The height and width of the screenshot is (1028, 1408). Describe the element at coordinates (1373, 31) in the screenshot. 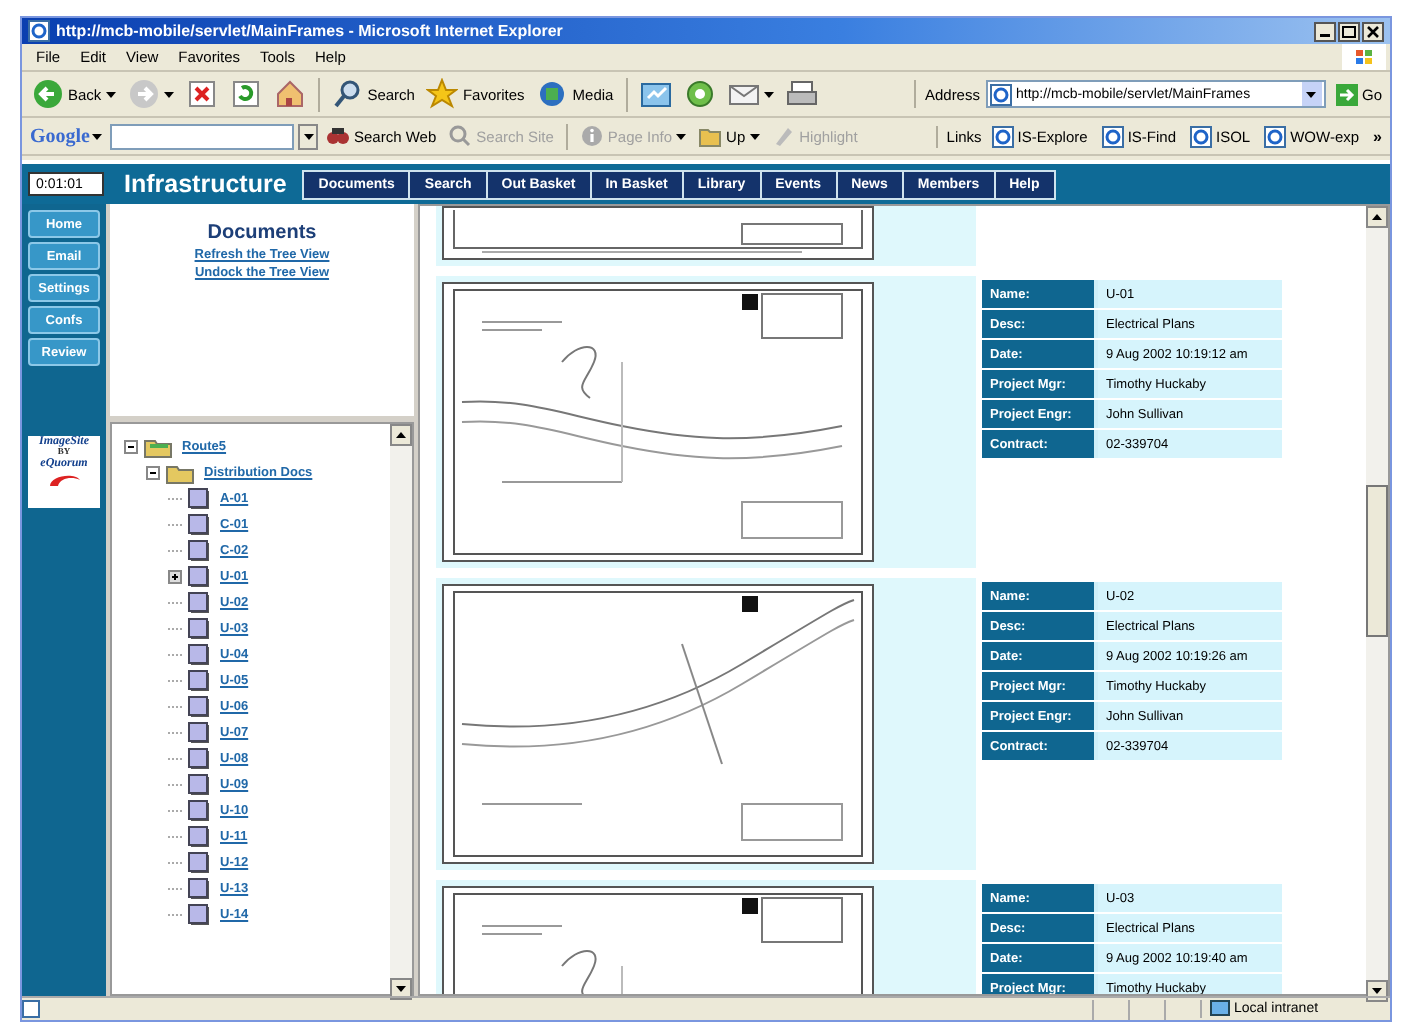

I see `close-icon` at that location.